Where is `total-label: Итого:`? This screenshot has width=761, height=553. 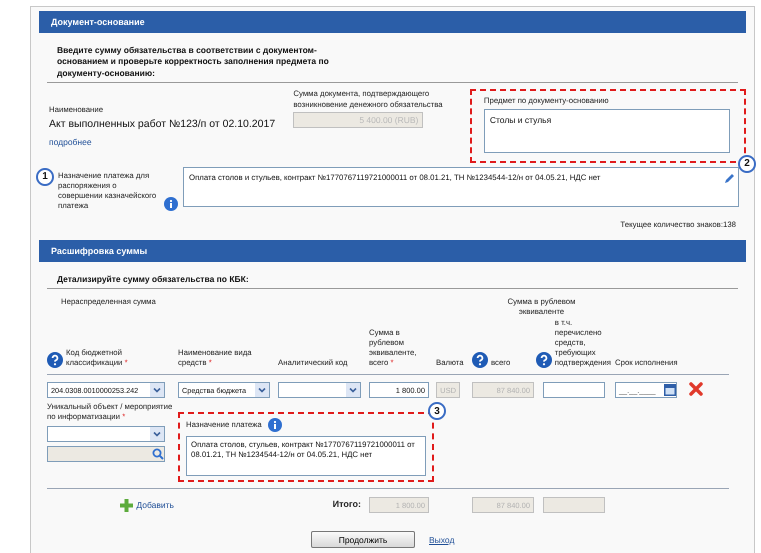
total-label: Итого: is located at coordinates (346, 505).